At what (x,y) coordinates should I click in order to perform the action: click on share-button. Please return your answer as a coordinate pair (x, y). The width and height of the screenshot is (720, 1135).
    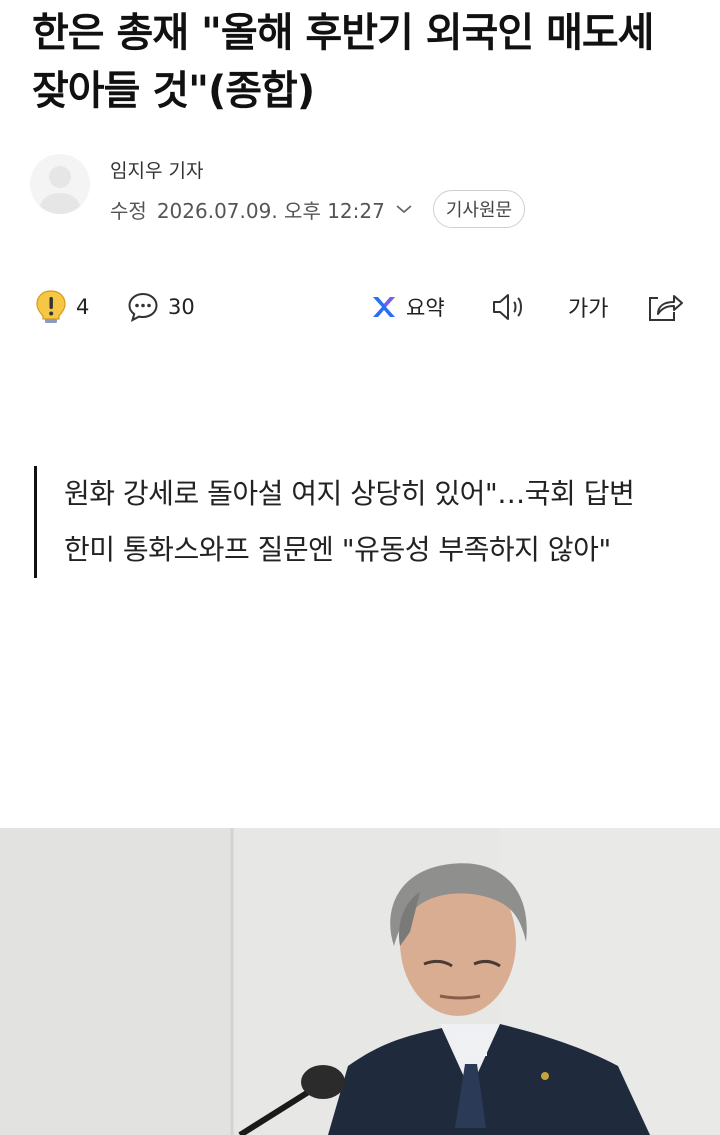
    Looking at the image, I should click on (665, 307).